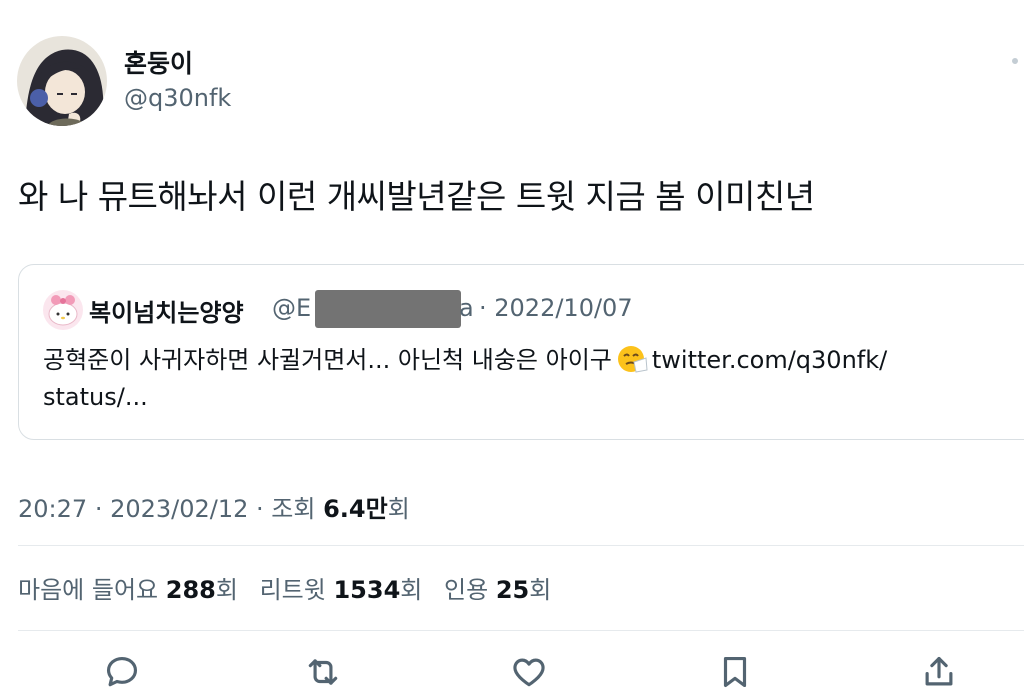  Describe the element at coordinates (632, 359) in the screenshot. I see `sneezing-face-icon` at that location.